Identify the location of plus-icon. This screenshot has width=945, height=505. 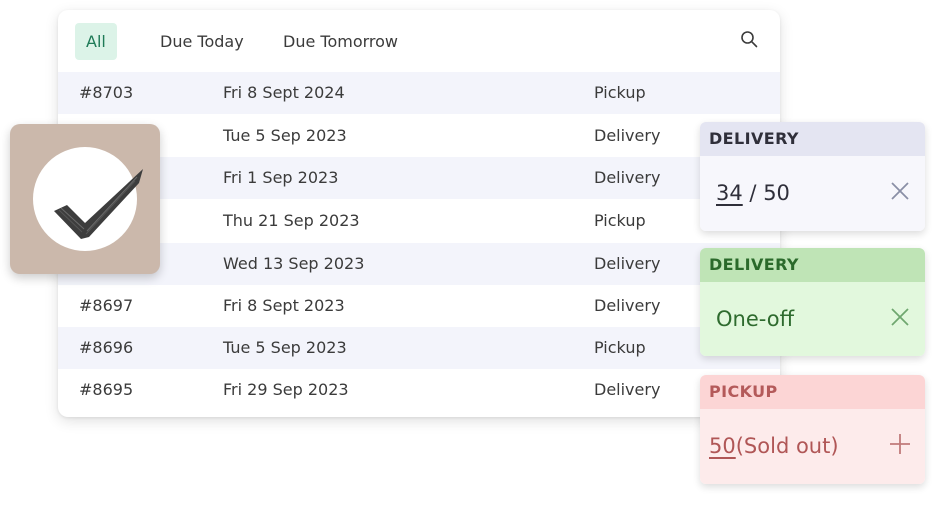
(900, 444).